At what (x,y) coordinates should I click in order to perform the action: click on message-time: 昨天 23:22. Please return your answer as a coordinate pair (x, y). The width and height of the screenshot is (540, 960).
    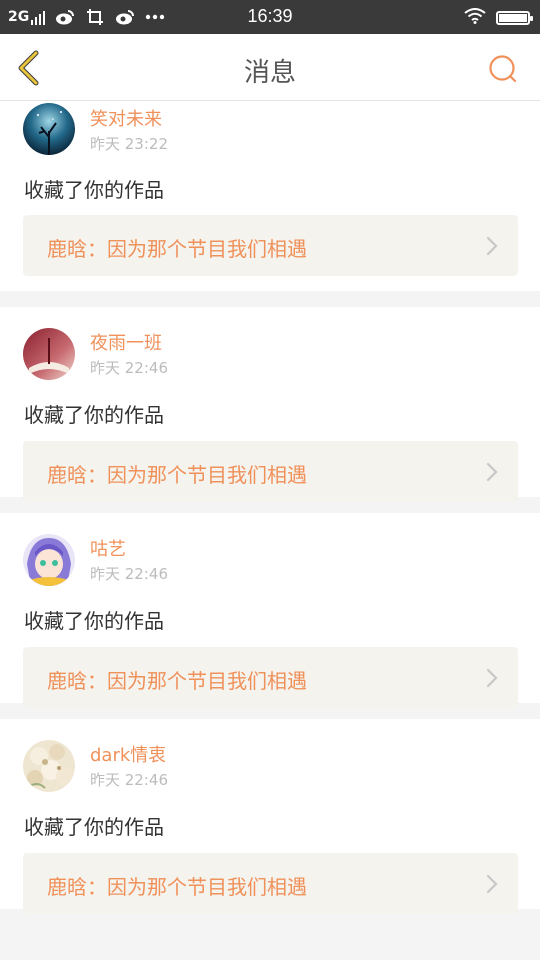
    Looking at the image, I should click on (129, 144).